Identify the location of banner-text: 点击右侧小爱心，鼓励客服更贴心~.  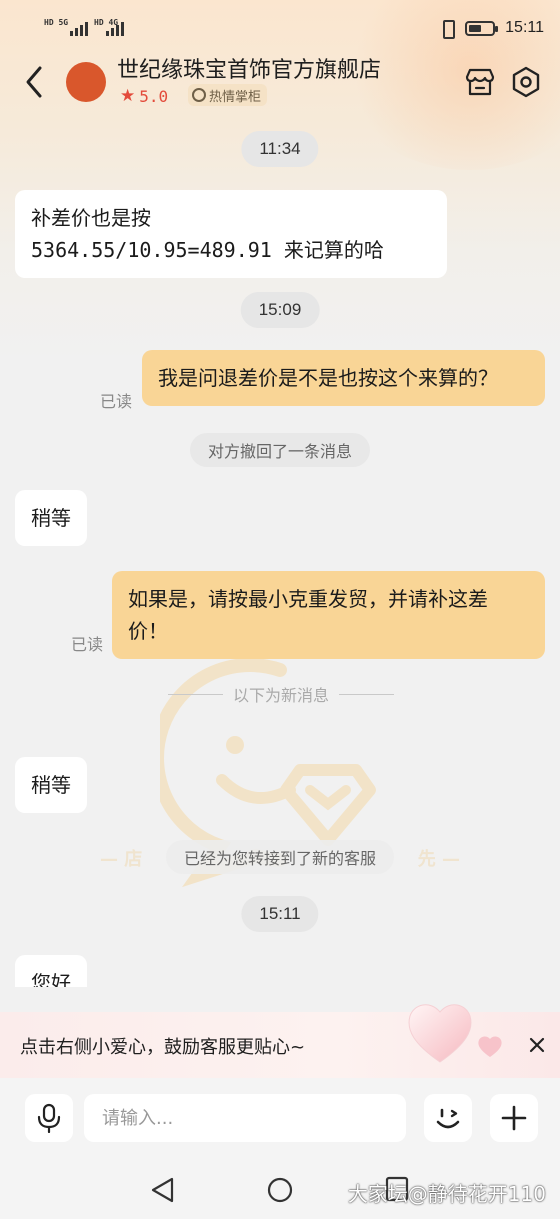
(163, 1047).